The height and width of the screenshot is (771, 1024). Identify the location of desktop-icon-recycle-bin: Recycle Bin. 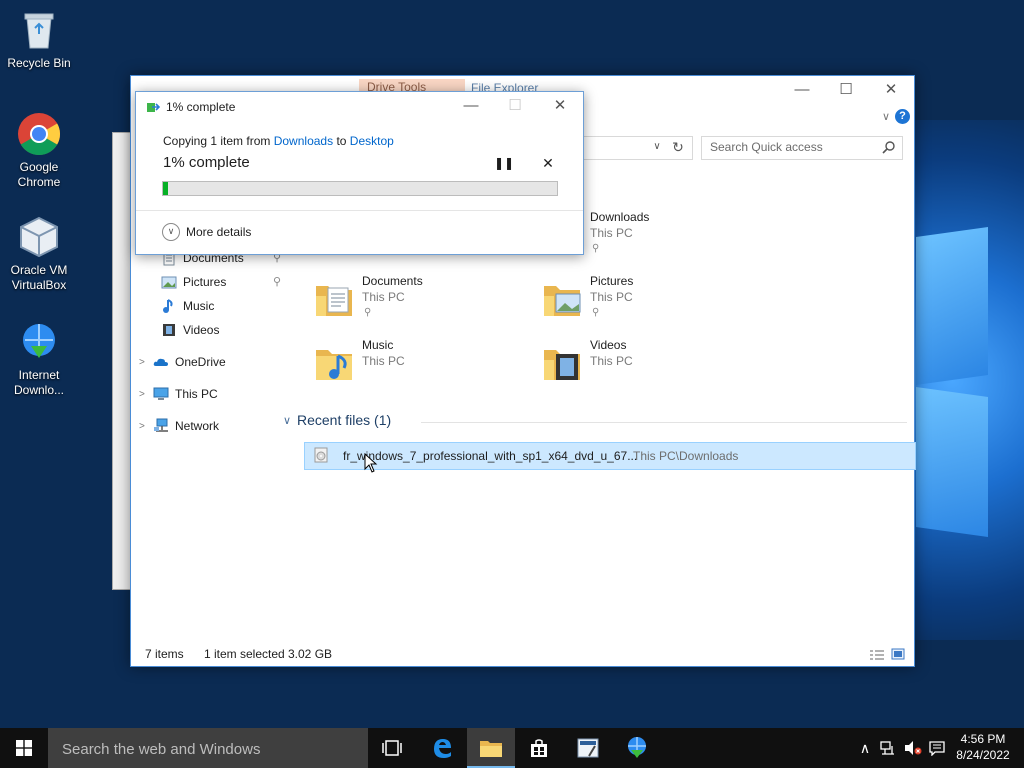
(39, 39).